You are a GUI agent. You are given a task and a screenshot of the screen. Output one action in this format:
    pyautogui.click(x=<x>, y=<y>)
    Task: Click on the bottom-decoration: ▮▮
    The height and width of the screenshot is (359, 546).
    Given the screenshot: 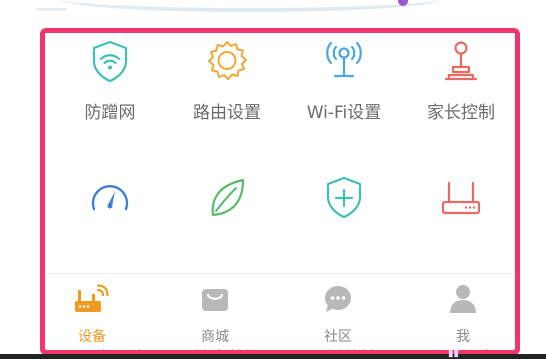 What is the action you would take?
    pyautogui.click(x=454, y=353)
    